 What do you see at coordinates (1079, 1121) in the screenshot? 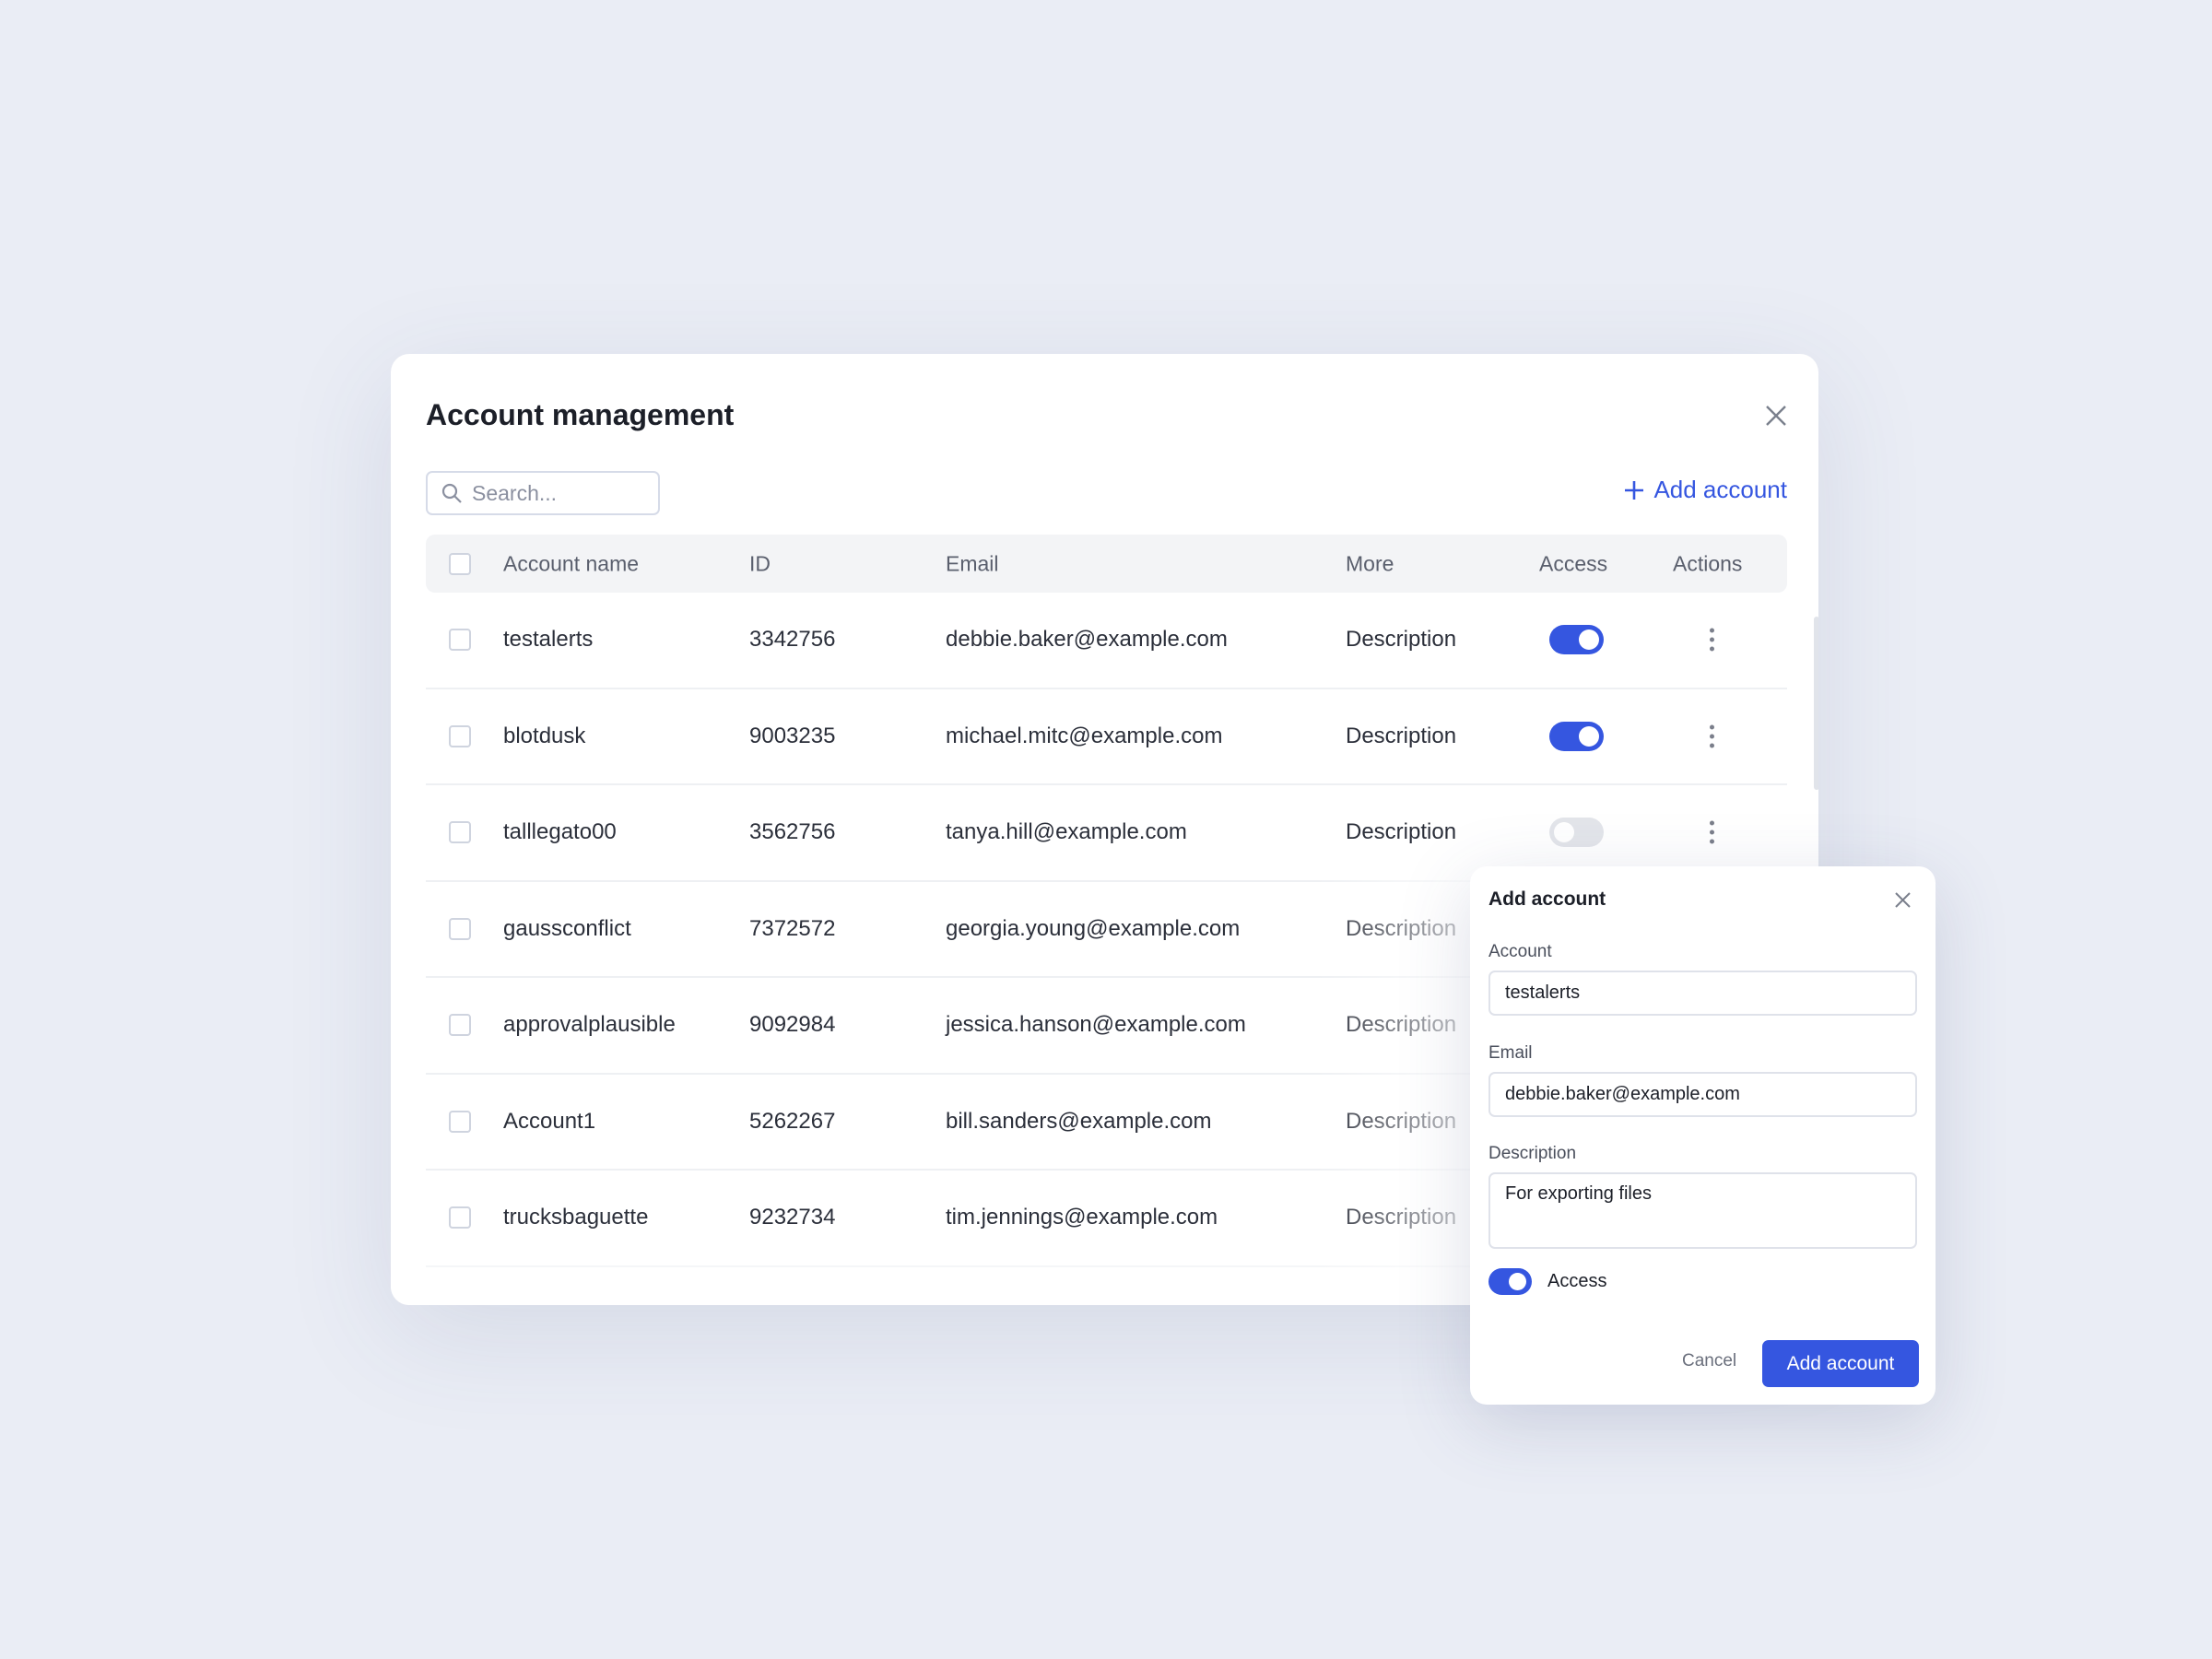
I see `account-email: bill.sanders@example.com` at bounding box center [1079, 1121].